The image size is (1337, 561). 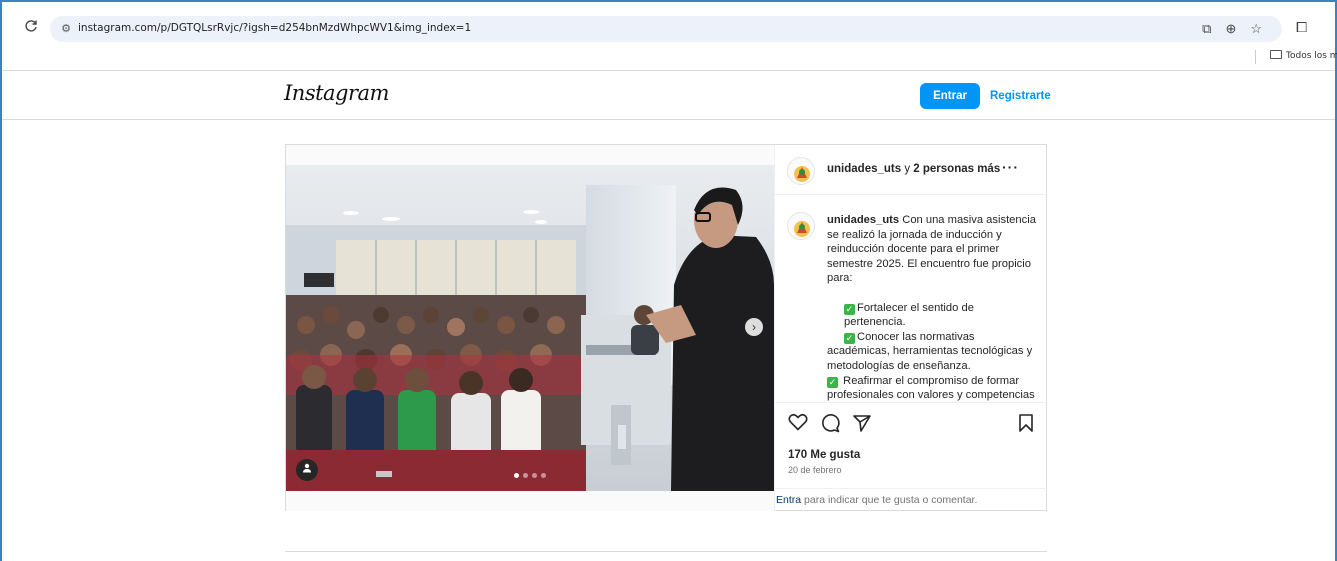 I want to click on author-line: unidades_uts y 2 personas más, so click(x=914, y=169).